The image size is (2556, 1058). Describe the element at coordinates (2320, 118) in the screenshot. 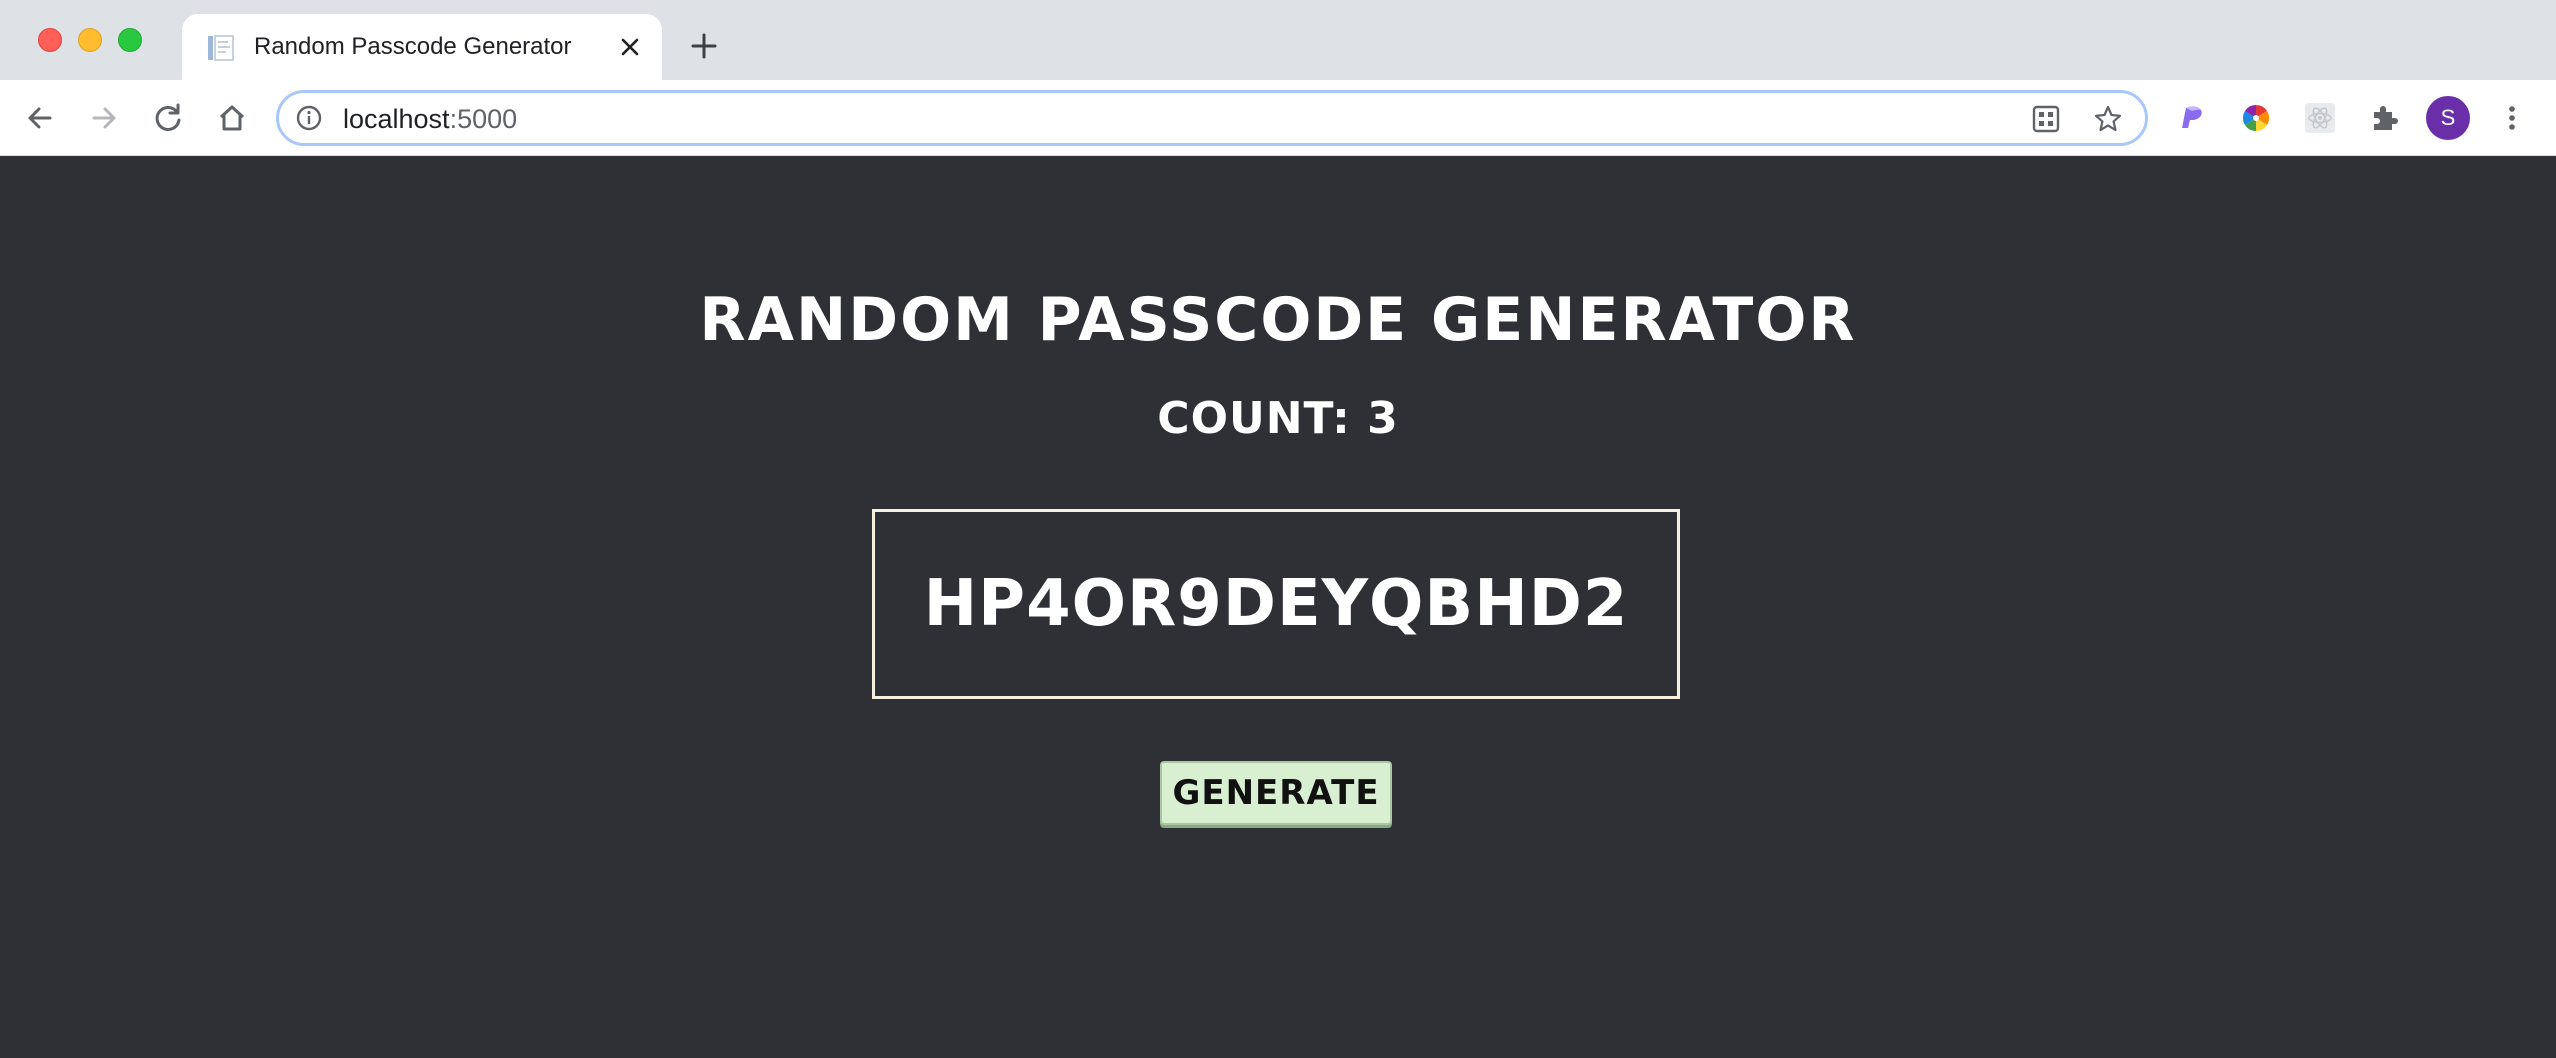

I see `react-devtools-icon` at that location.